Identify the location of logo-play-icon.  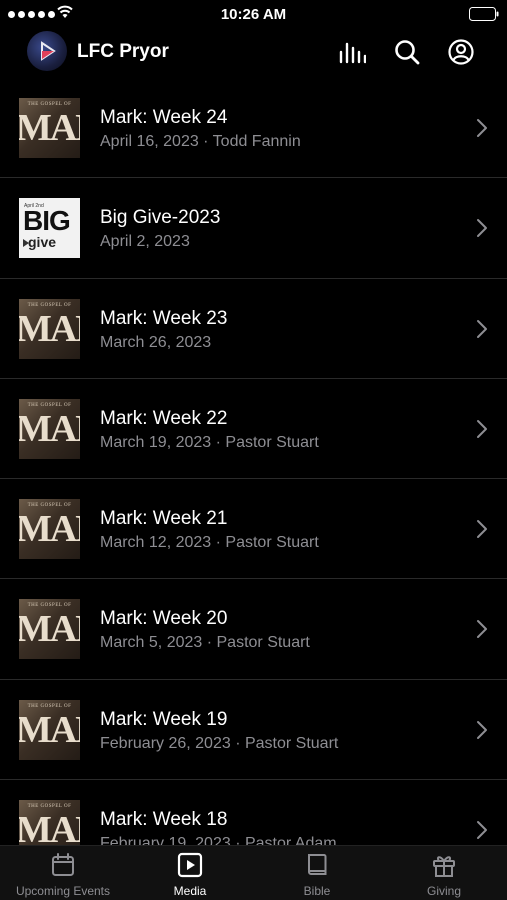
(48, 51).